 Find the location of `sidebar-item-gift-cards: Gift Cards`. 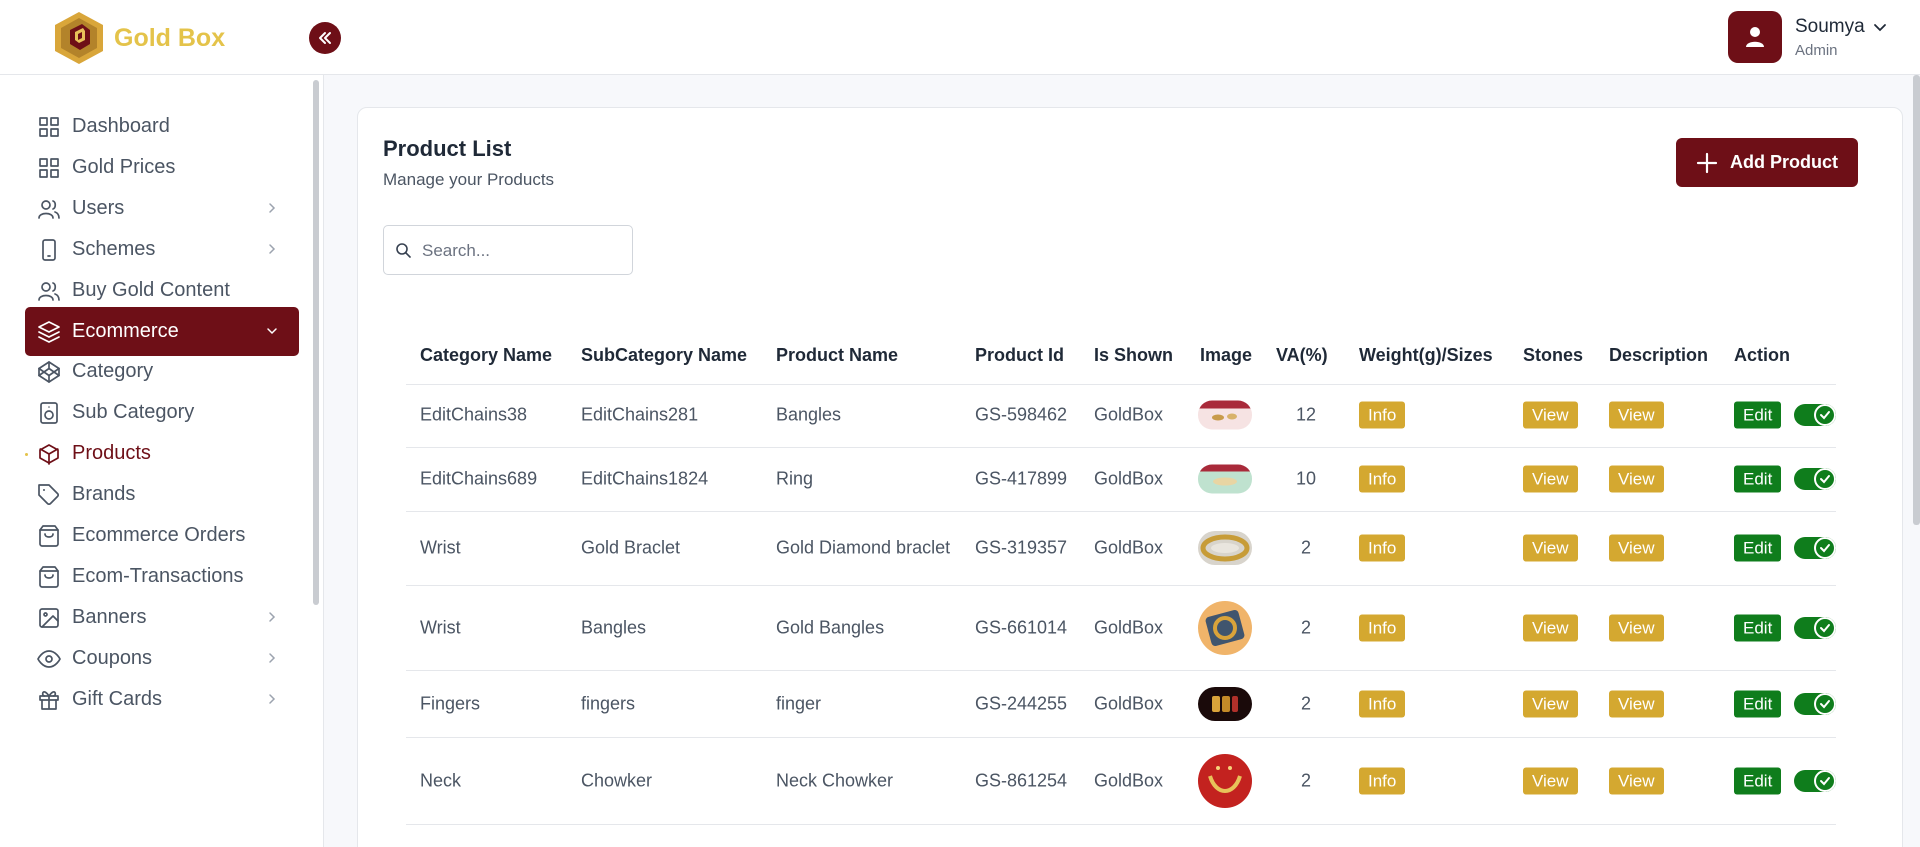

sidebar-item-gift-cards: Gift Cards is located at coordinates (162, 699).